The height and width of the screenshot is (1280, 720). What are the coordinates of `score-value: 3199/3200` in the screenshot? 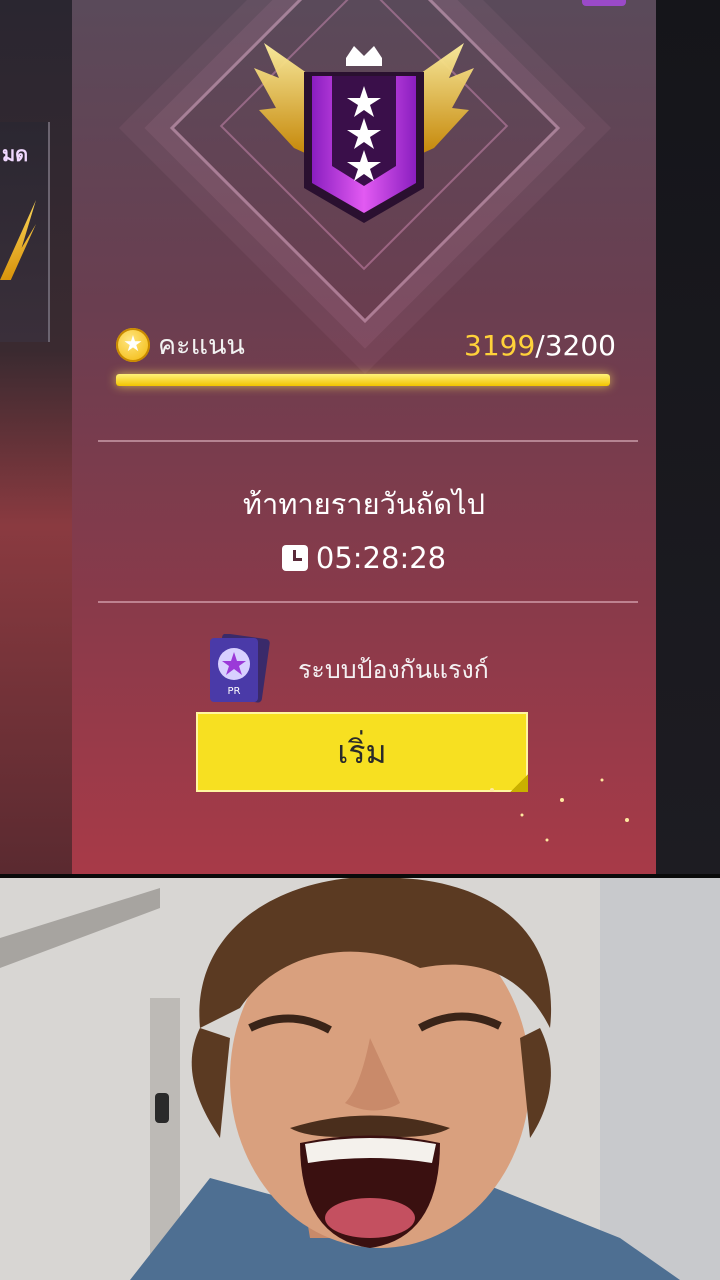 It's located at (540, 346).